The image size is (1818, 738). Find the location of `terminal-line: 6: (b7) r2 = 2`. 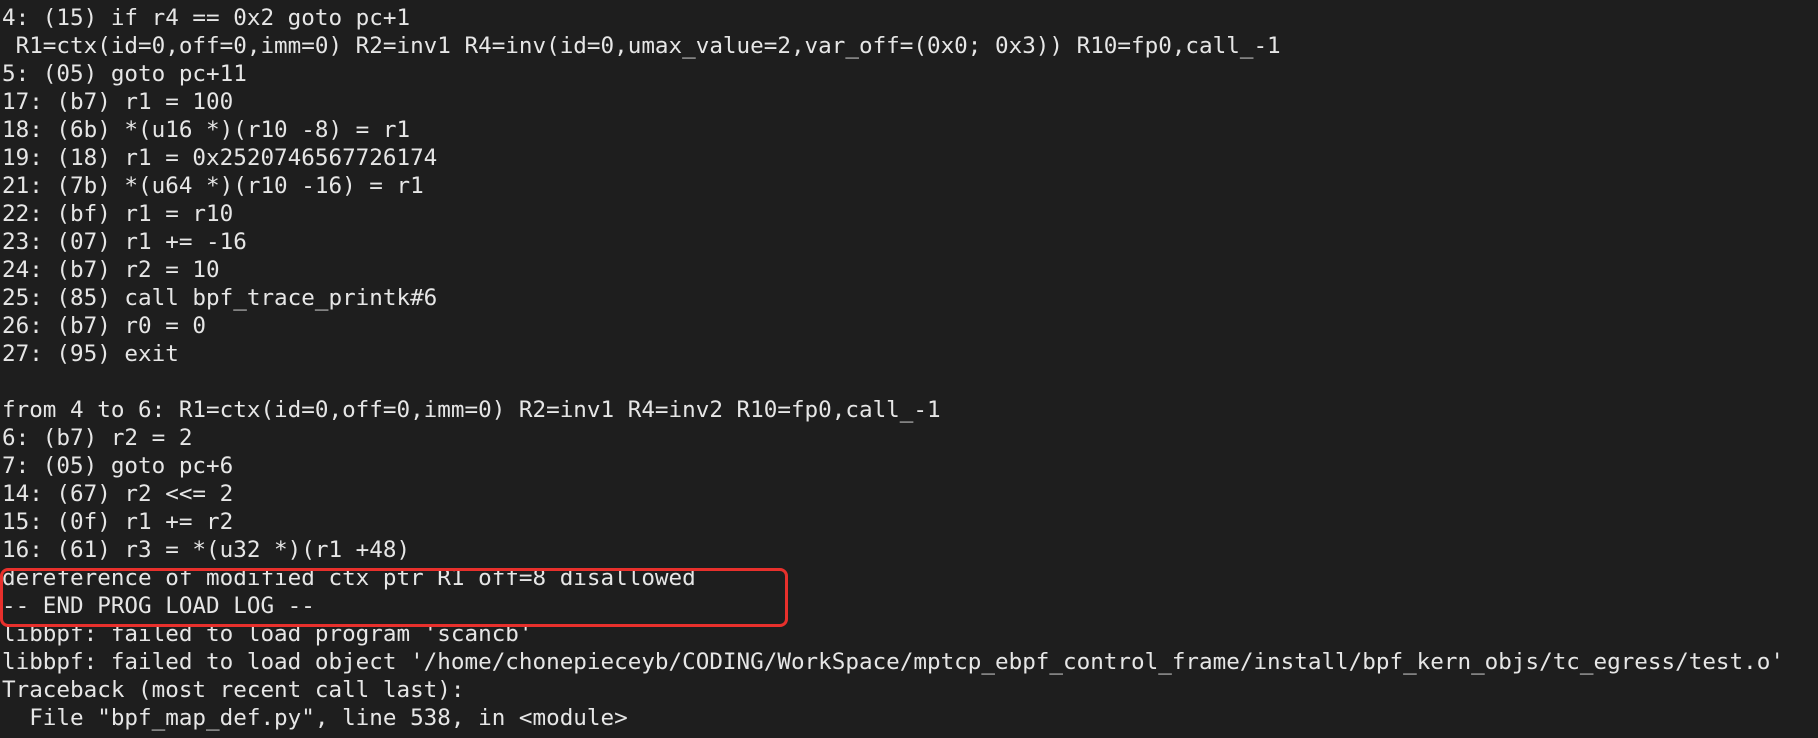

terminal-line: 6: (b7) r2 = 2 is located at coordinates (97, 438).